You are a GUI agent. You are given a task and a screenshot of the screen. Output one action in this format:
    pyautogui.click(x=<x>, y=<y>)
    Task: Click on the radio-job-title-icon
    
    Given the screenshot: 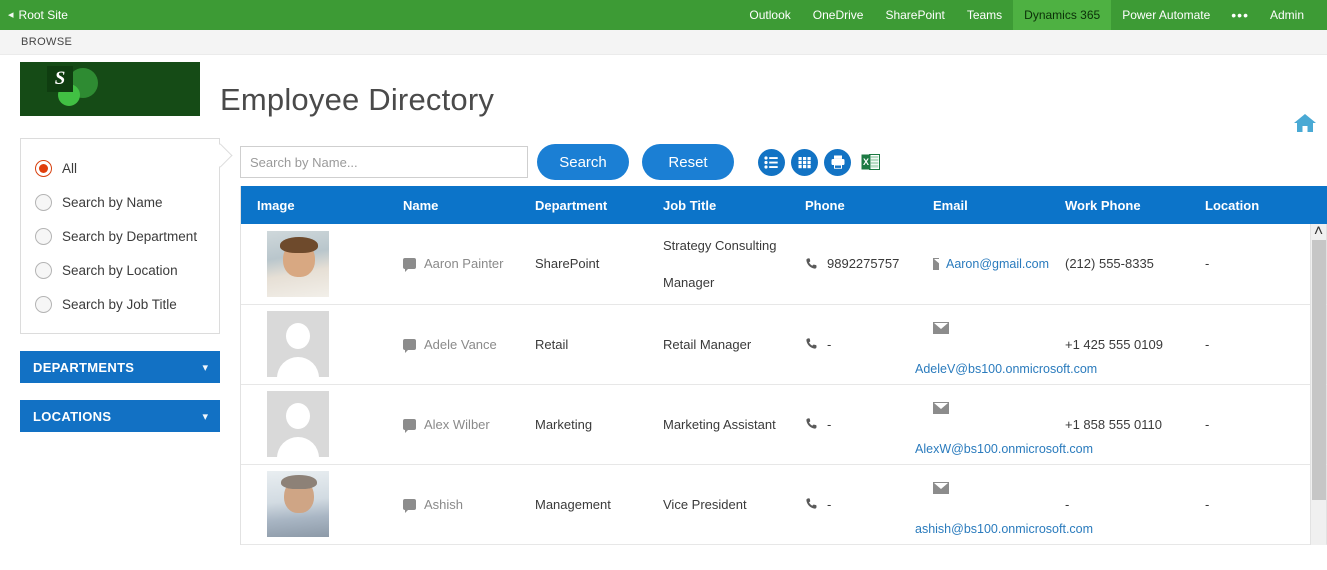 What is the action you would take?
    pyautogui.click(x=43, y=304)
    